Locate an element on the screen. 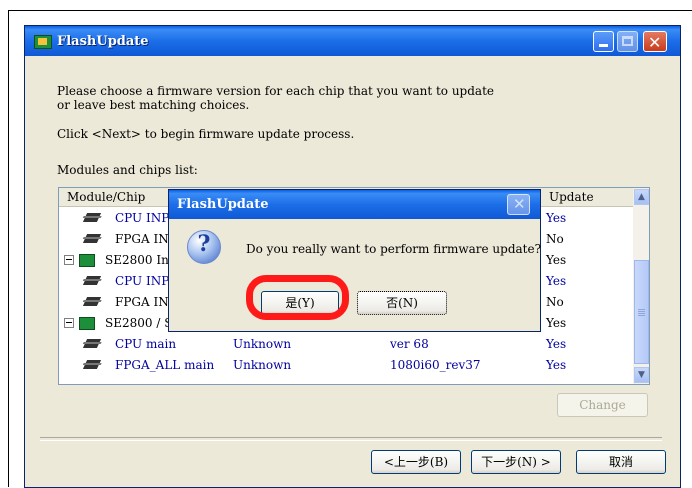 The height and width of the screenshot is (488, 692). column-header-update: Update is located at coordinates (571, 197).